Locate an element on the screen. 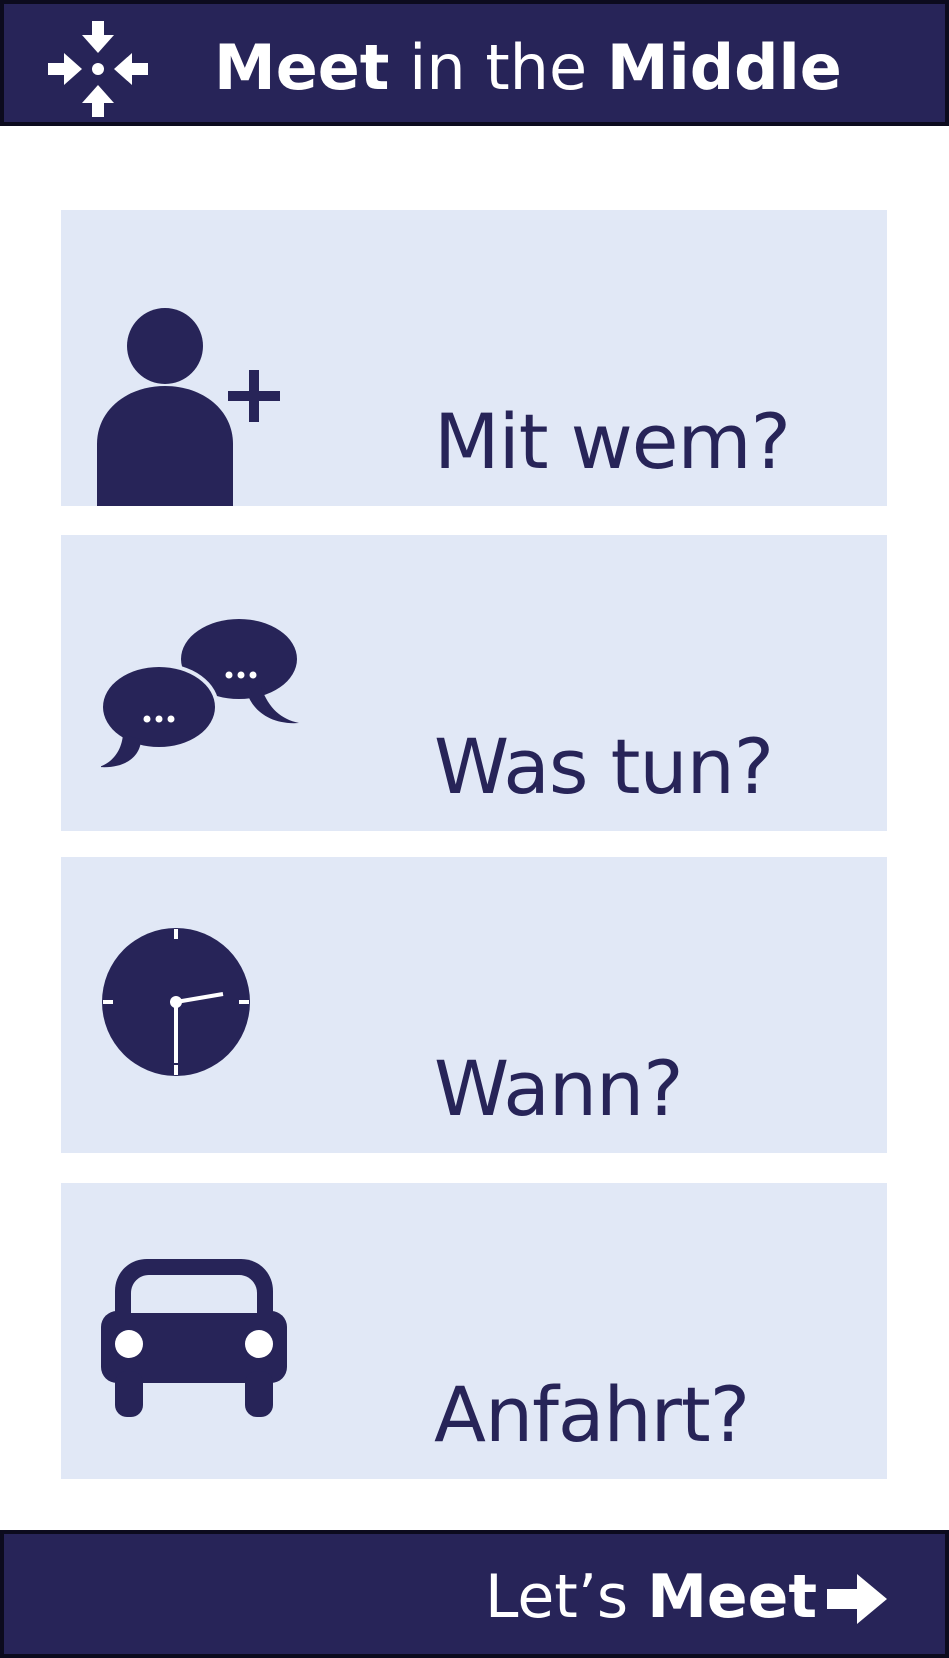 Image resolution: width=949 pixels, height=1658 pixels. car-icon is located at coordinates (194, 1338).